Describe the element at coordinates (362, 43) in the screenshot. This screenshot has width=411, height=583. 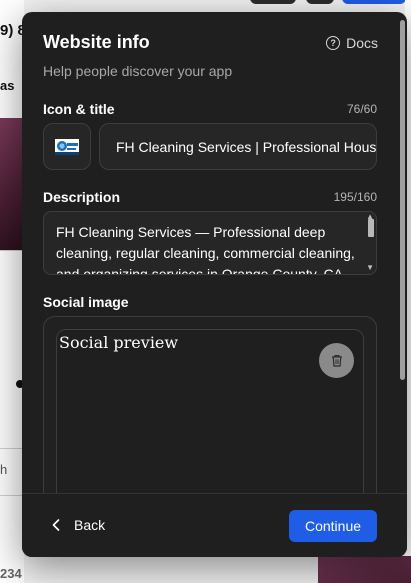
I see `docs-label: Docs` at that location.